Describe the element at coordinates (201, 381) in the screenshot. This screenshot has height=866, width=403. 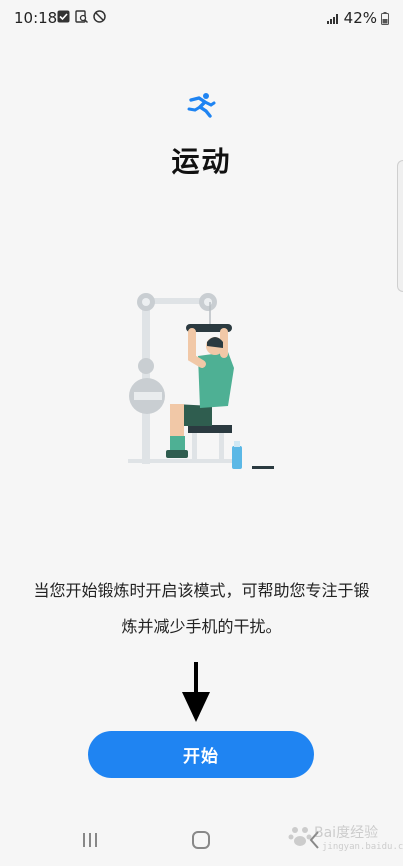
I see `workout-illustration` at that location.